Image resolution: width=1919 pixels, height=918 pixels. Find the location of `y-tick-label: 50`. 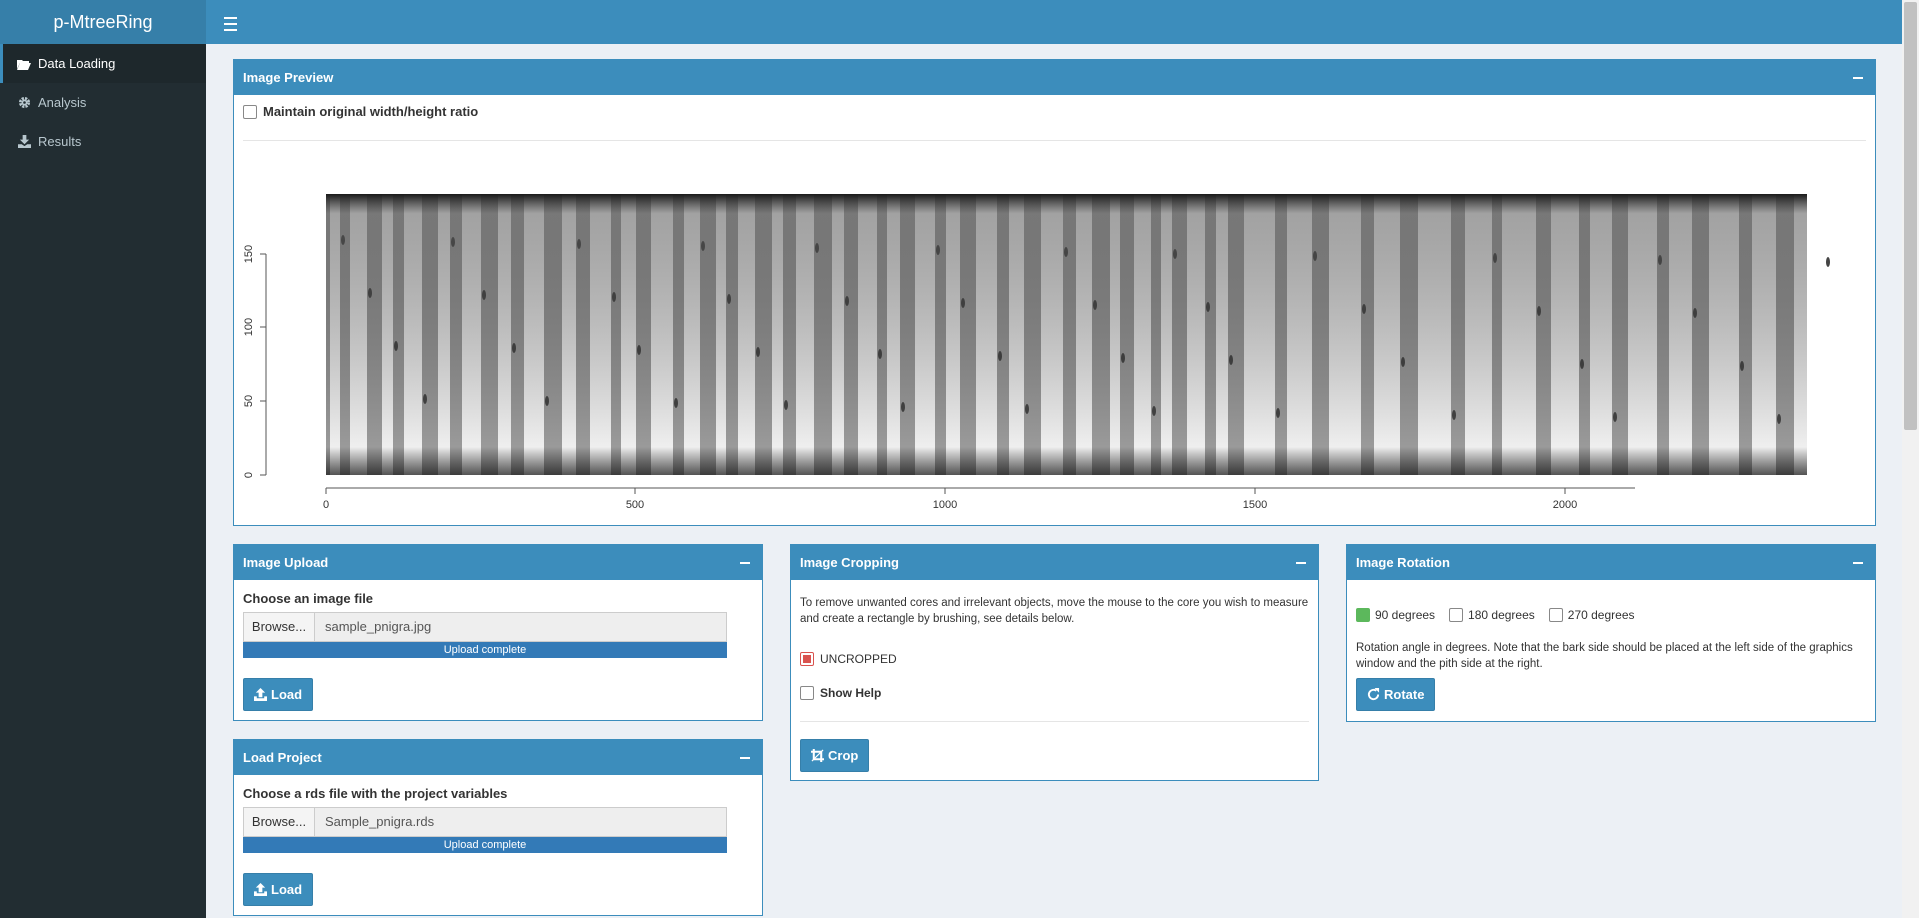

y-tick-label: 50 is located at coordinates (249, 401).